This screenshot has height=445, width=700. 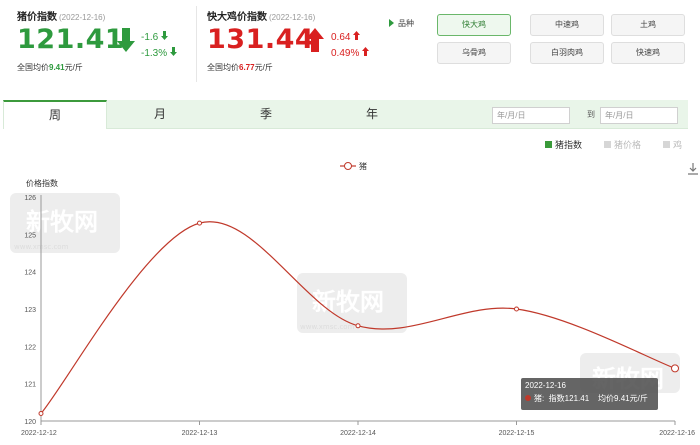 What do you see at coordinates (372, 114) in the screenshot?
I see `tab-year: 年` at bounding box center [372, 114].